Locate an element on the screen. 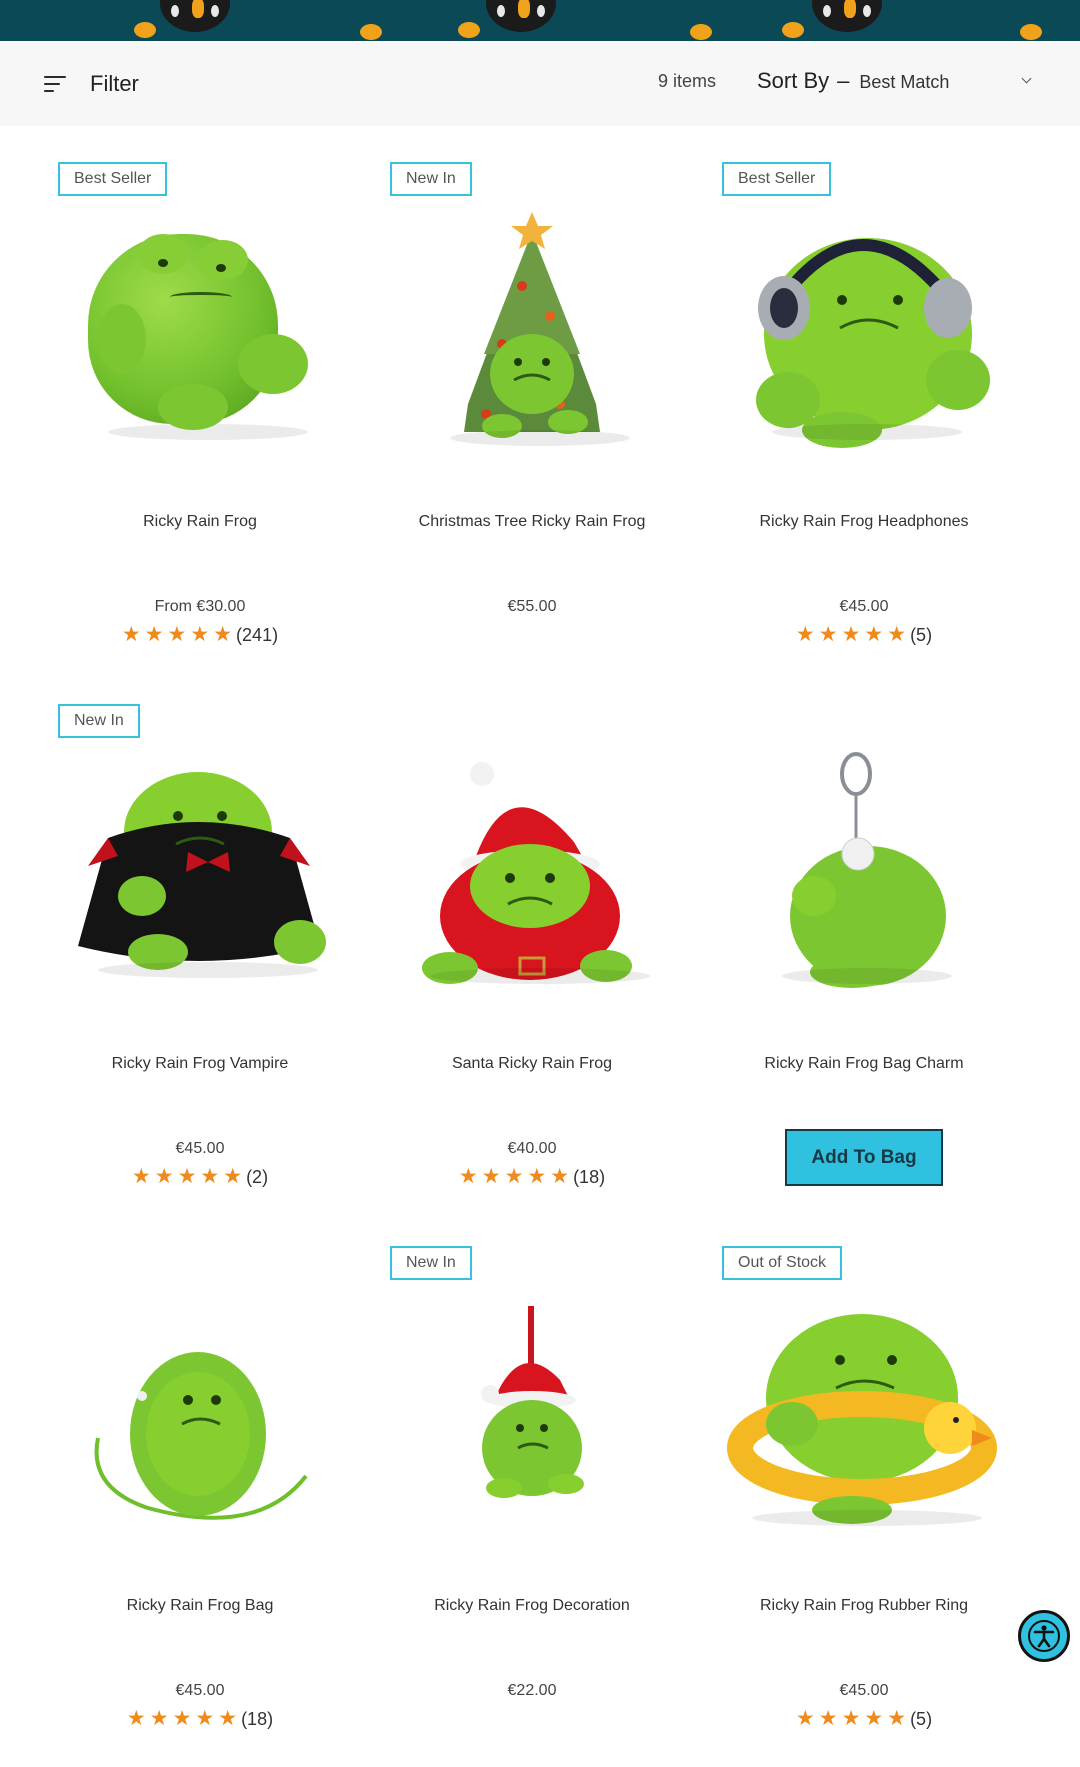 The image size is (1080, 1767). accessibility-button is located at coordinates (1044, 1636).